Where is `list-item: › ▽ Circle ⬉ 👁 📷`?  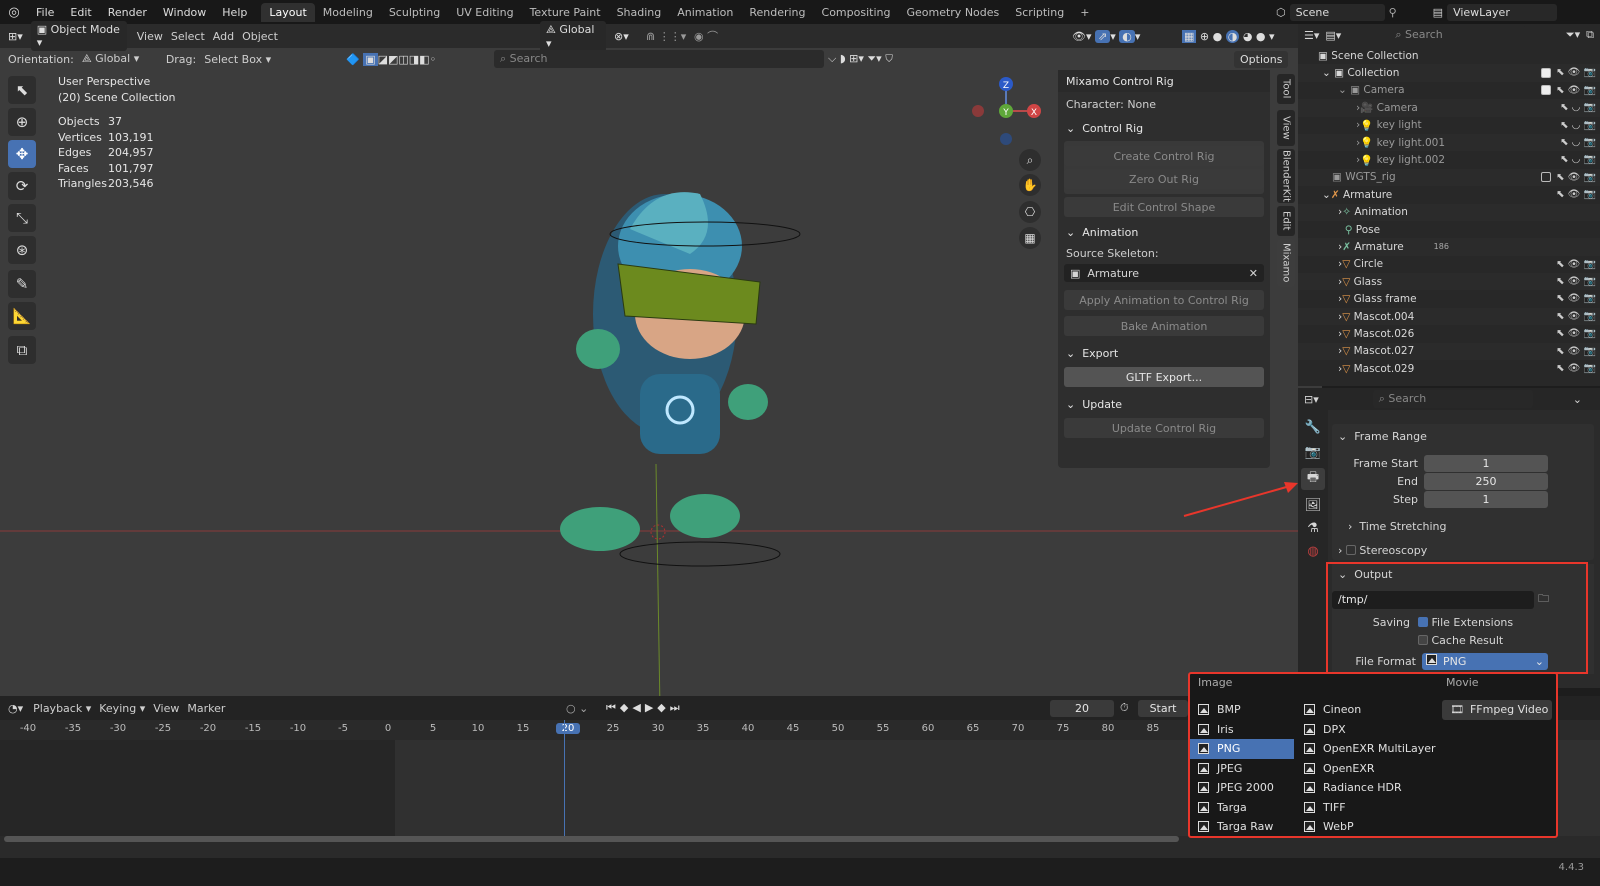 list-item: › ▽ Circle ⬉ 👁 📷 is located at coordinates (1449, 264).